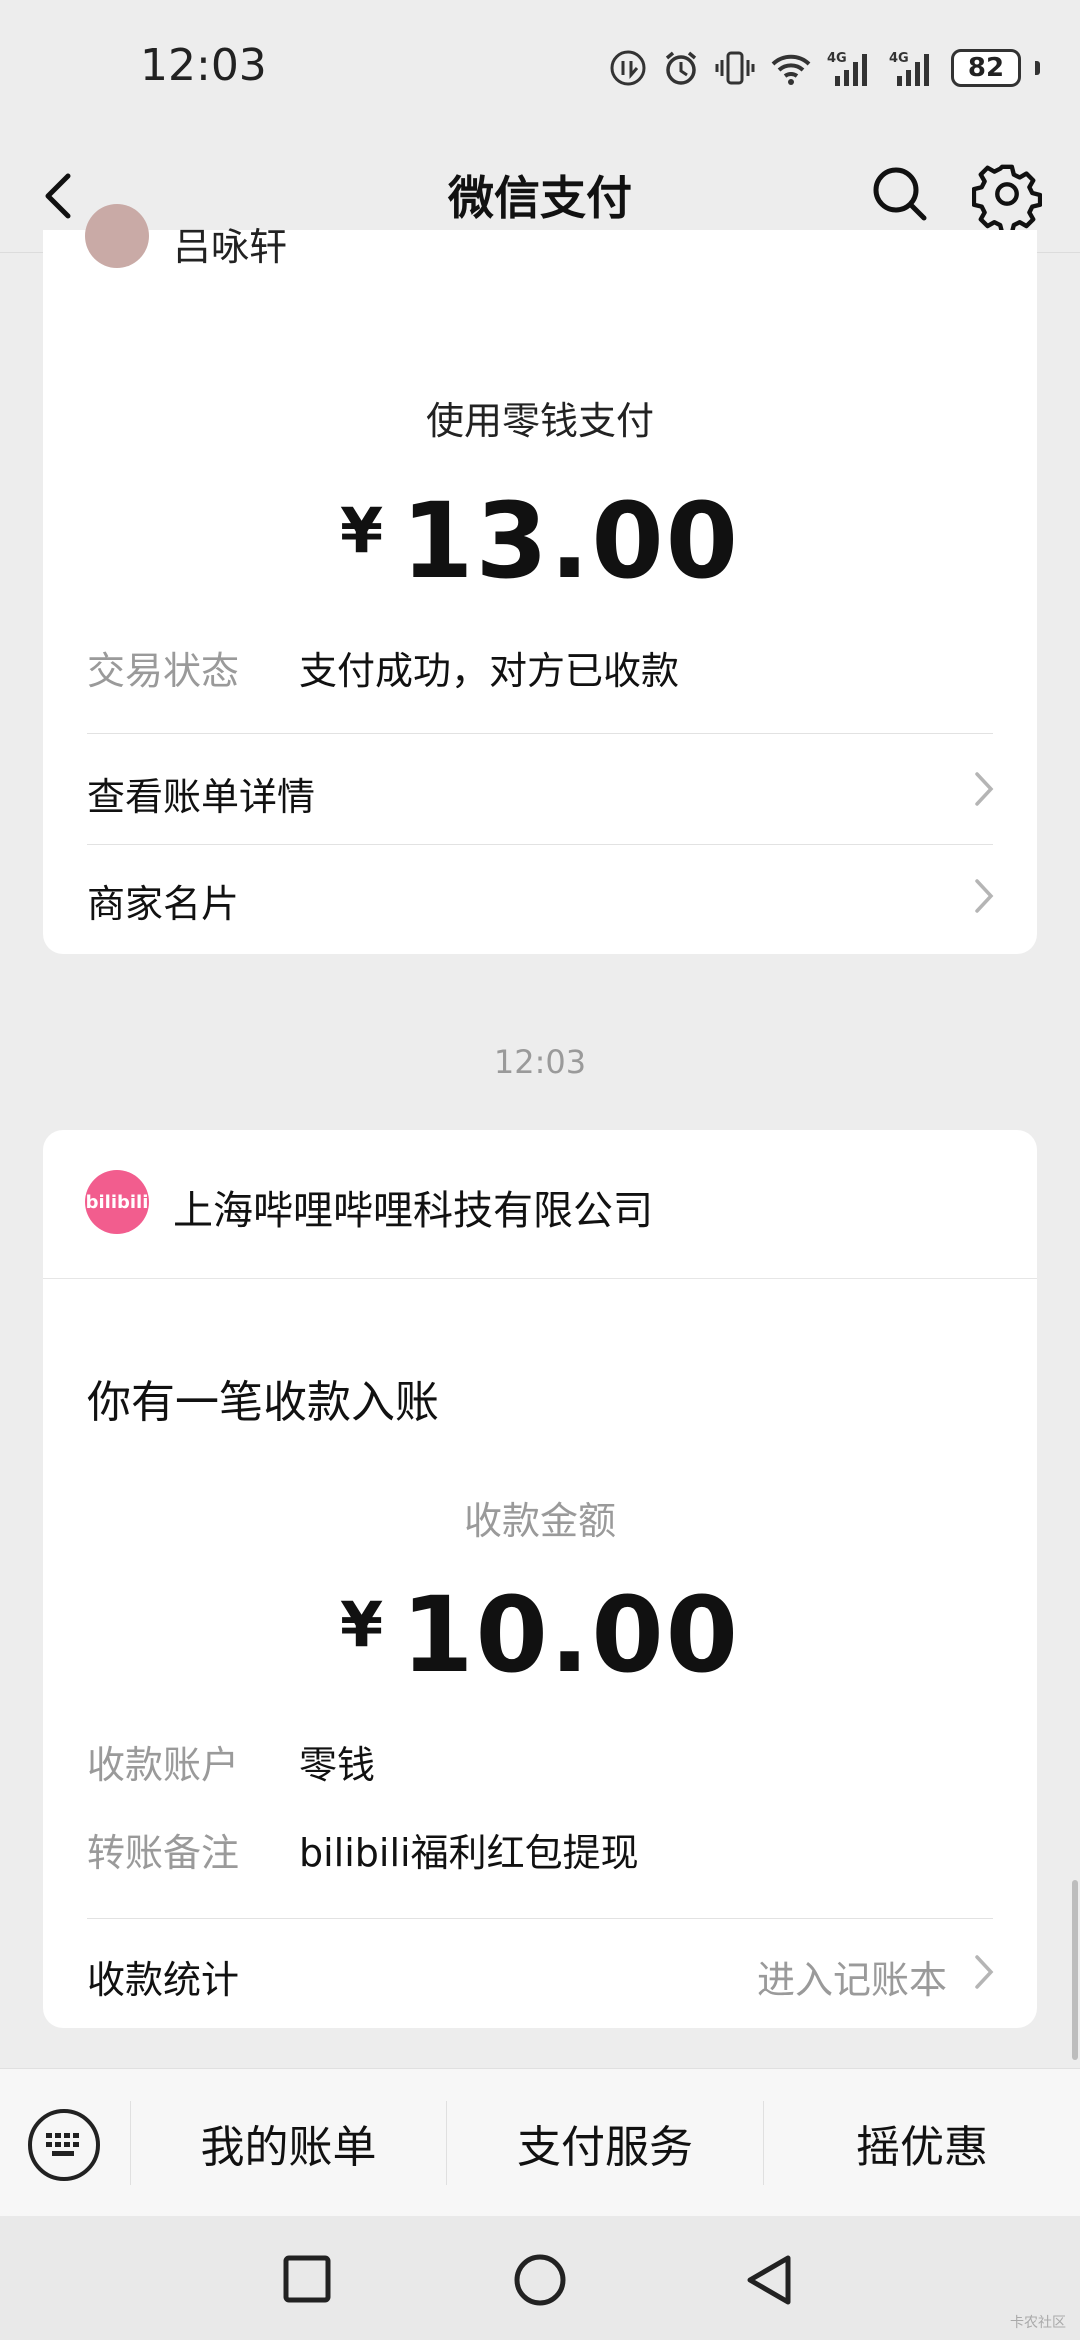  I want to click on bottom-menu: 我的账单 支付服务 摇优惠, so click(540, 2142).